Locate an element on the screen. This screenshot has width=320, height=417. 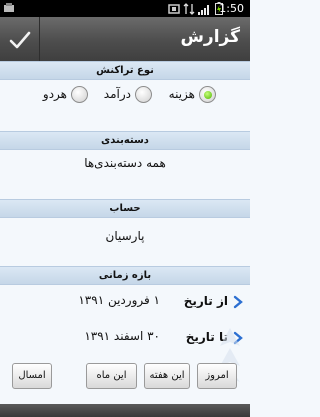
this-week-button: این هفته is located at coordinates (167, 376).